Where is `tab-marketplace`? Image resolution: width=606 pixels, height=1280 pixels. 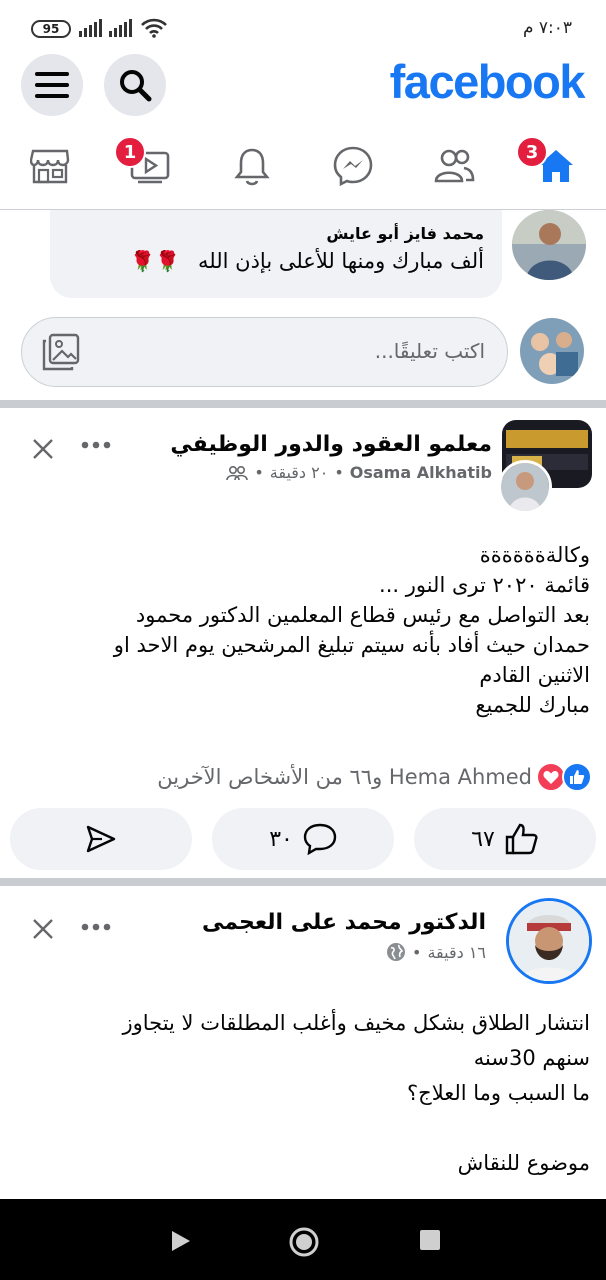 tab-marketplace is located at coordinates (50, 166).